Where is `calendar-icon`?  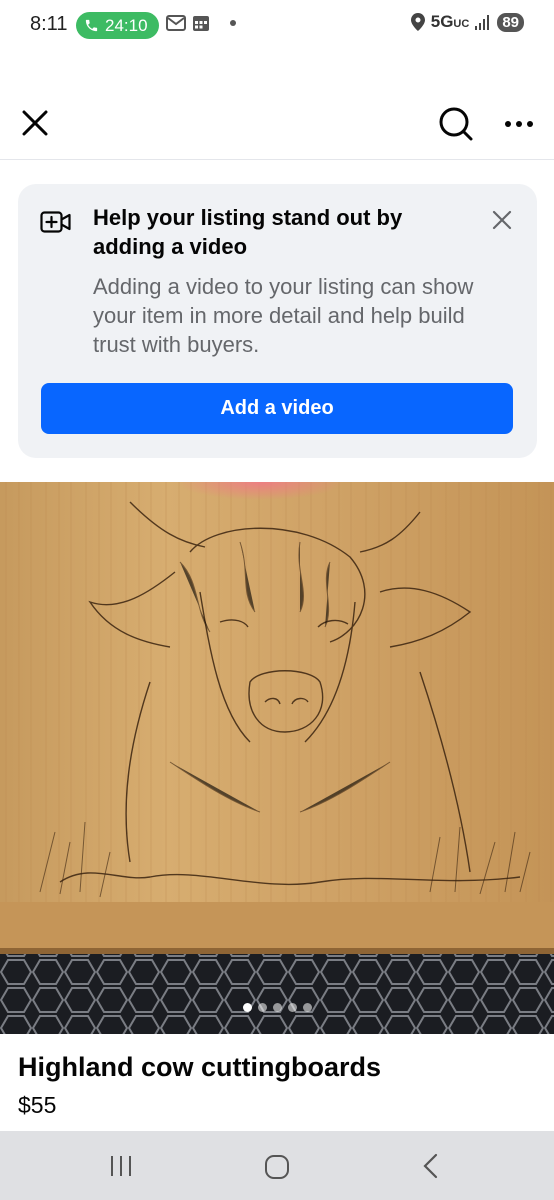 calendar-icon is located at coordinates (201, 23).